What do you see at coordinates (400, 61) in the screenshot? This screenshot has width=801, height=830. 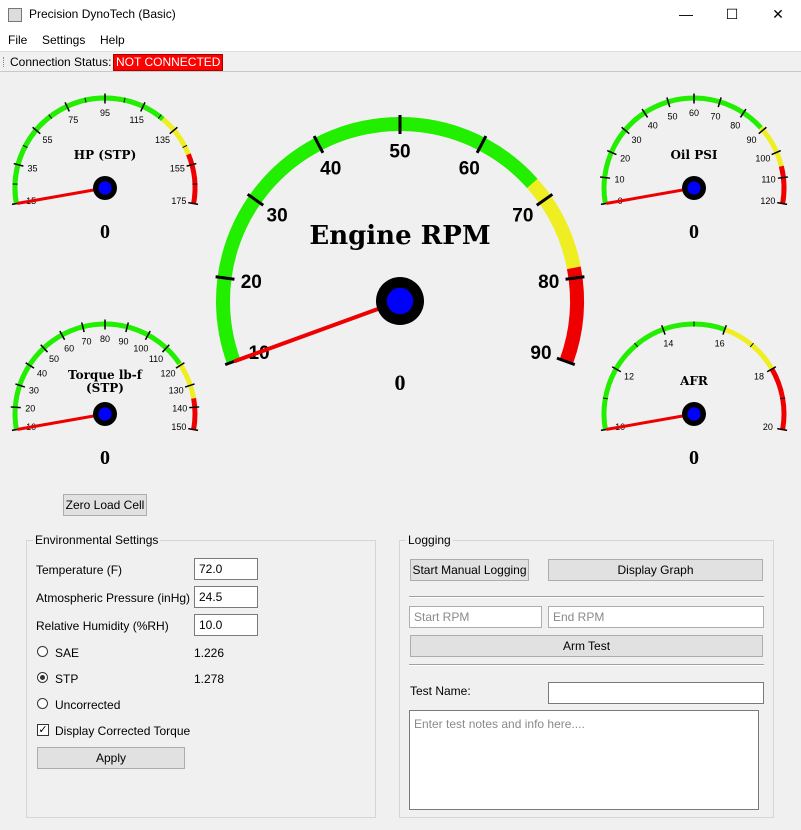 I see `status-toolbar: Connection Status: NOT CONNECTED` at bounding box center [400, 61].